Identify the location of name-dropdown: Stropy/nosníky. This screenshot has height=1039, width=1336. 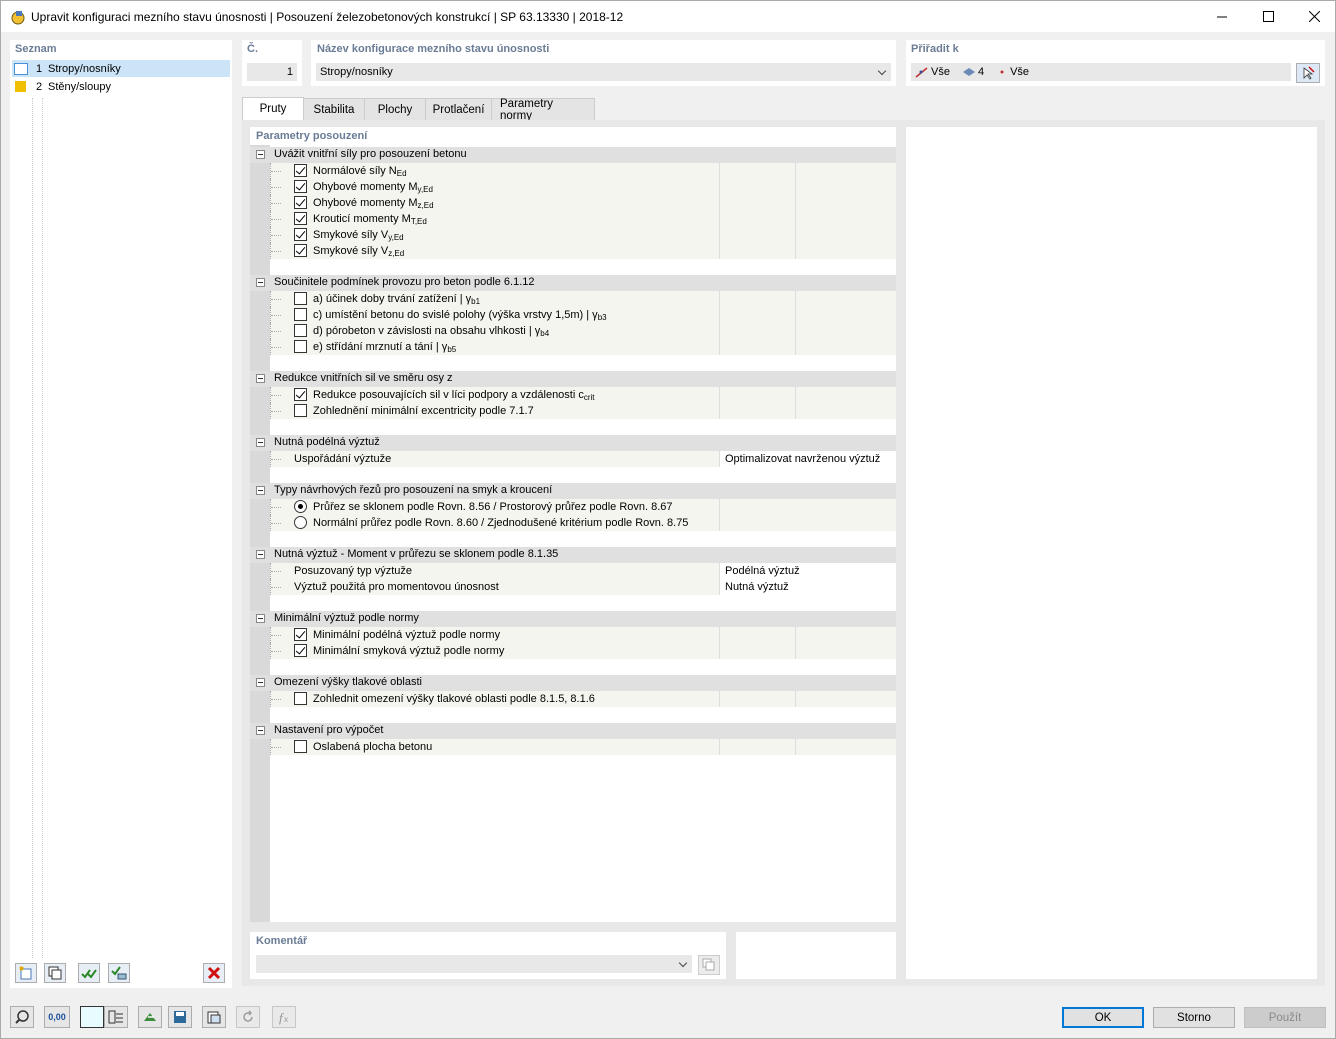
(603, 72).